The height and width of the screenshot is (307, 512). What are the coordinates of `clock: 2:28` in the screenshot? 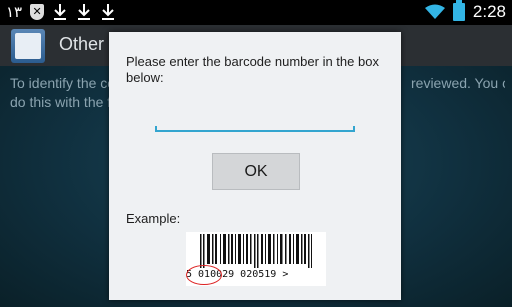 It's located at (489, 11).